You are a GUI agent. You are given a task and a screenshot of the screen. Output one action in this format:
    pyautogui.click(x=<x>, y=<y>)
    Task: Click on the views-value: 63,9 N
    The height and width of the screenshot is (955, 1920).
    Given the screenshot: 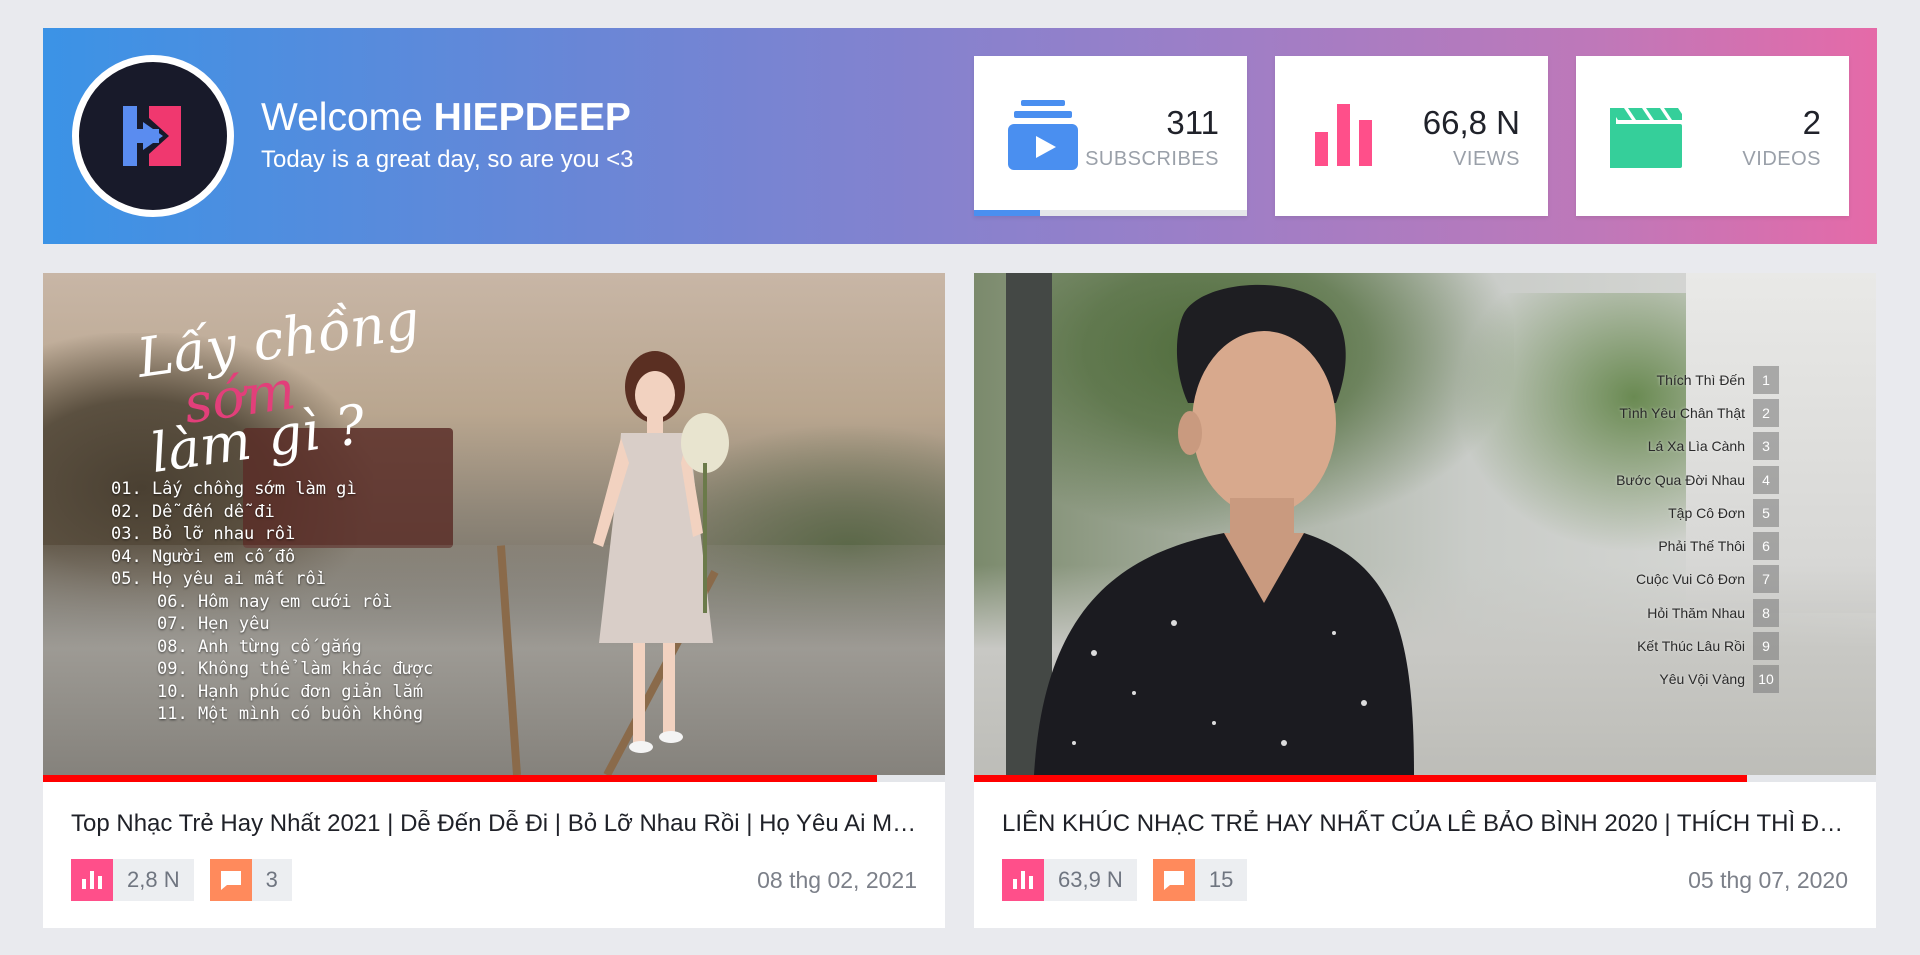 What is the action you would take?
    pyautogui.click(x=1090, y=880)
    